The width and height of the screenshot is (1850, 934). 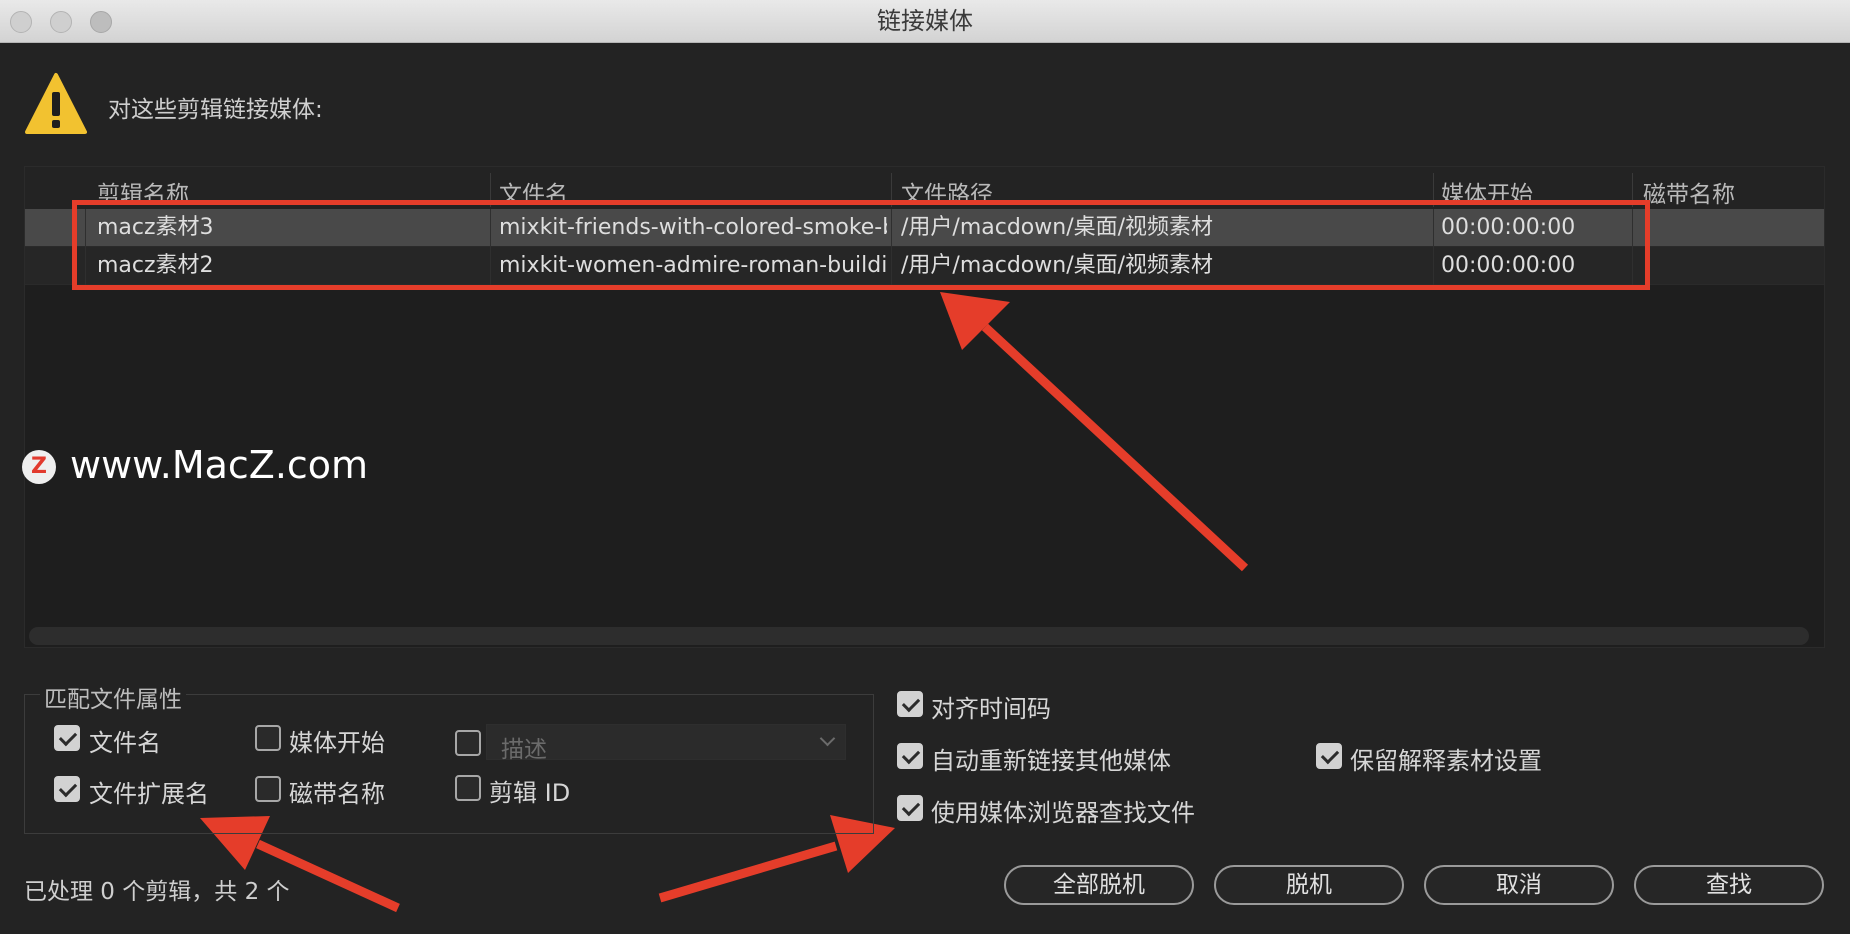 What do you see at coordinates (157, 892) in the screenshot?
I see `status-text: 已处理 0 个剪辑，共 2 个` at bounding box center [157, 892].